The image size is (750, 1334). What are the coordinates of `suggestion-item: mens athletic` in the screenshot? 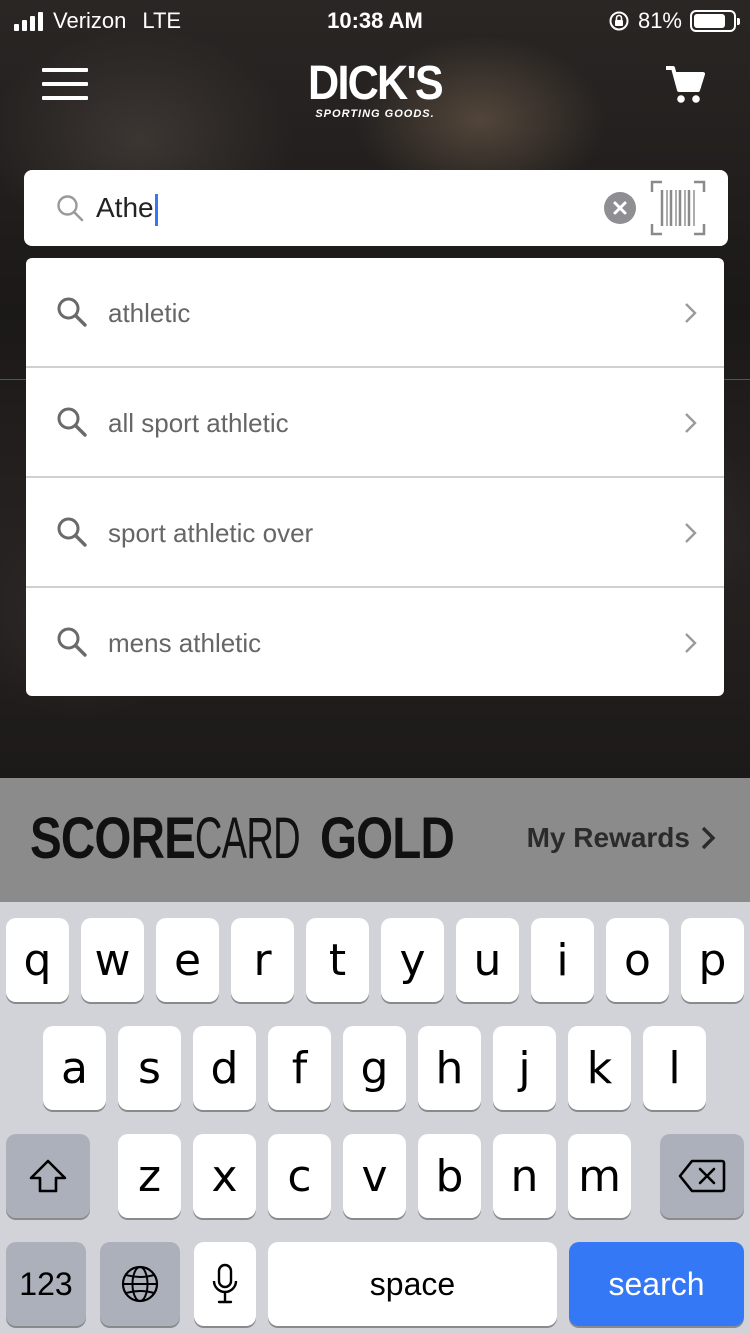 It's located at (375, 642).